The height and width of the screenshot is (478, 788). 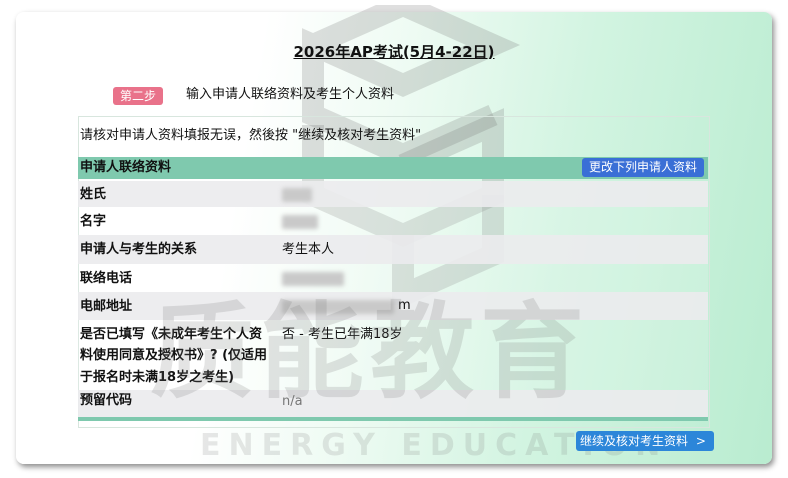 I want to click on email-label: 电邮地址, so click(x=106, y=306).